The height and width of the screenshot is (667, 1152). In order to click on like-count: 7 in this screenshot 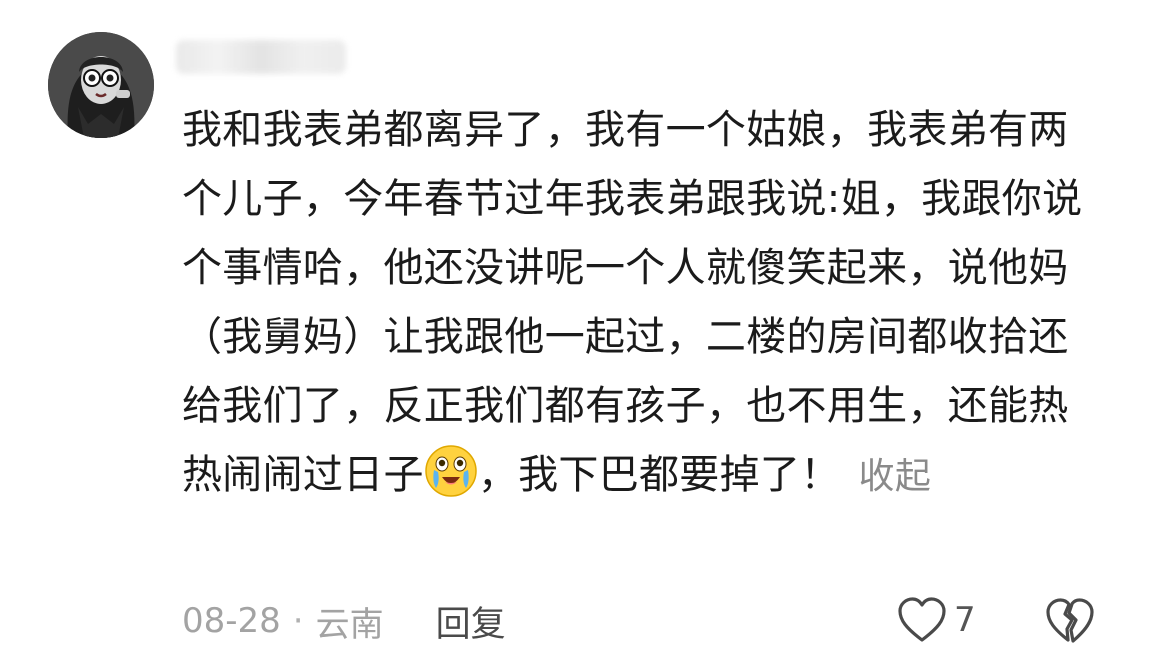, I will do `click(965, 620)`.